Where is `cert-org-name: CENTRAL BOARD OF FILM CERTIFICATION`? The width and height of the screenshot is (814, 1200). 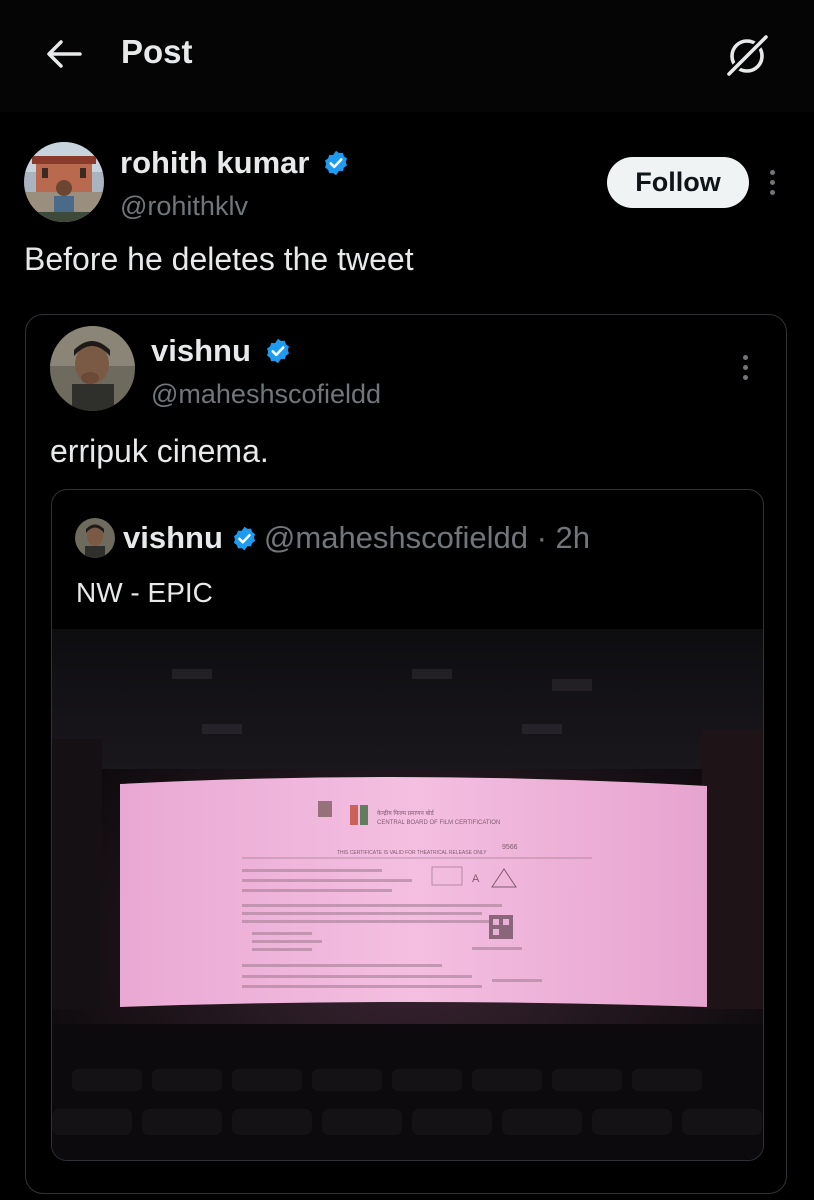 cert-org-name: CENTRAL BOARD OF FILM CERTIFICATION is located at coordinates (438, 823).